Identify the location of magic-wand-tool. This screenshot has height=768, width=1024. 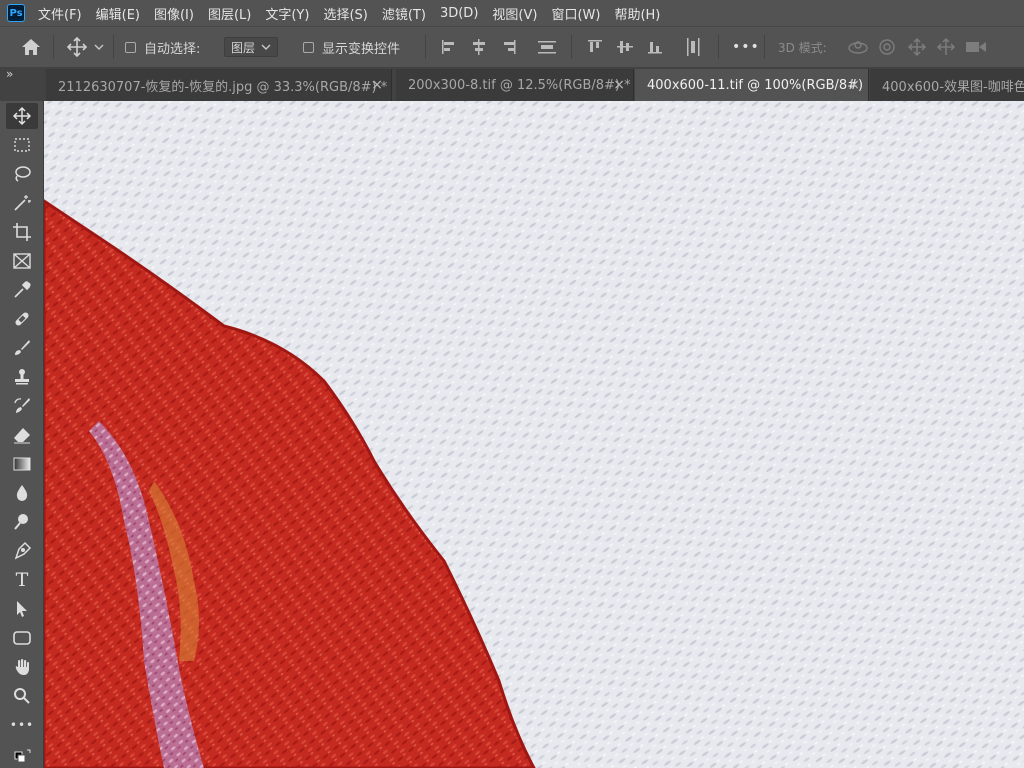
(22, 203).